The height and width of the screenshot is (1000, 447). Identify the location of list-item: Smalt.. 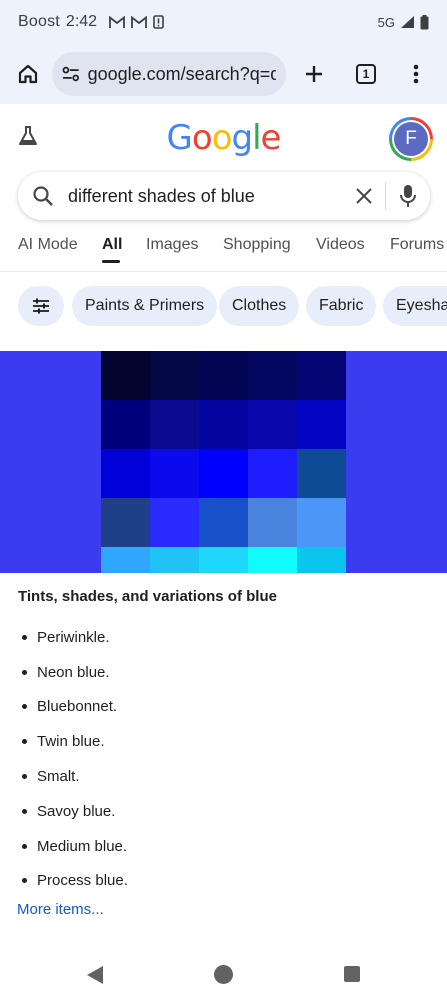
(218, 776).